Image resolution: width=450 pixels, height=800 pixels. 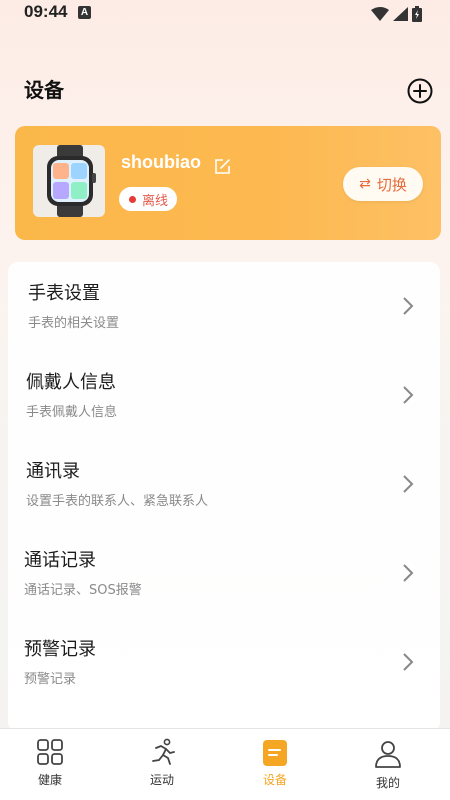 I want to click on tab-device: 设备, so click(x=275, y=764).